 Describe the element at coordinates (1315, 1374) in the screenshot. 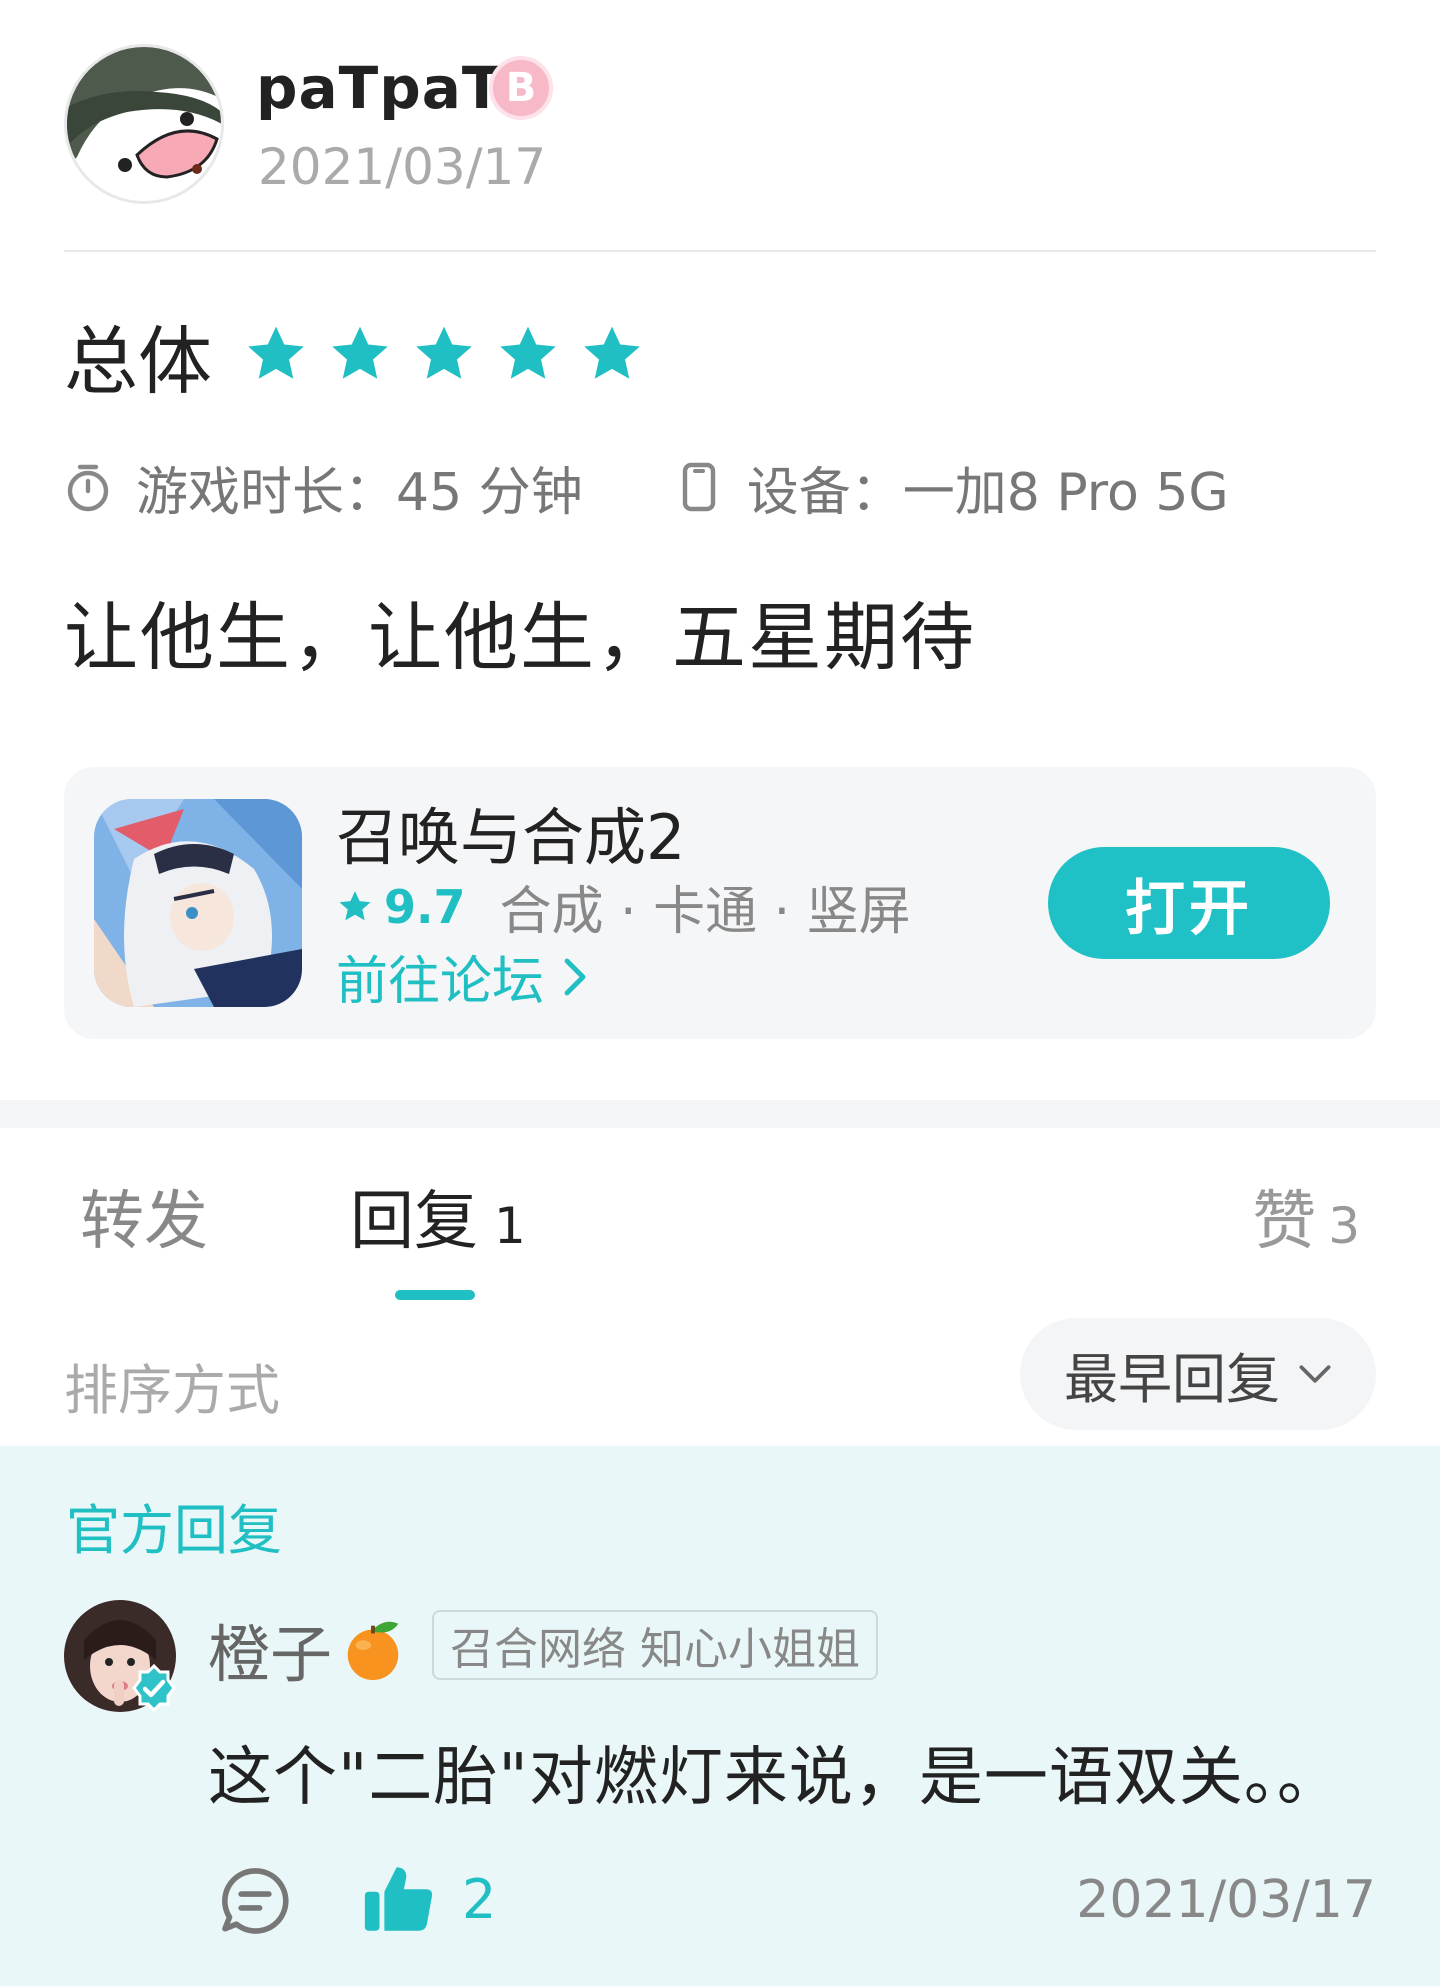

I see `chevron-down-icon` at that location.